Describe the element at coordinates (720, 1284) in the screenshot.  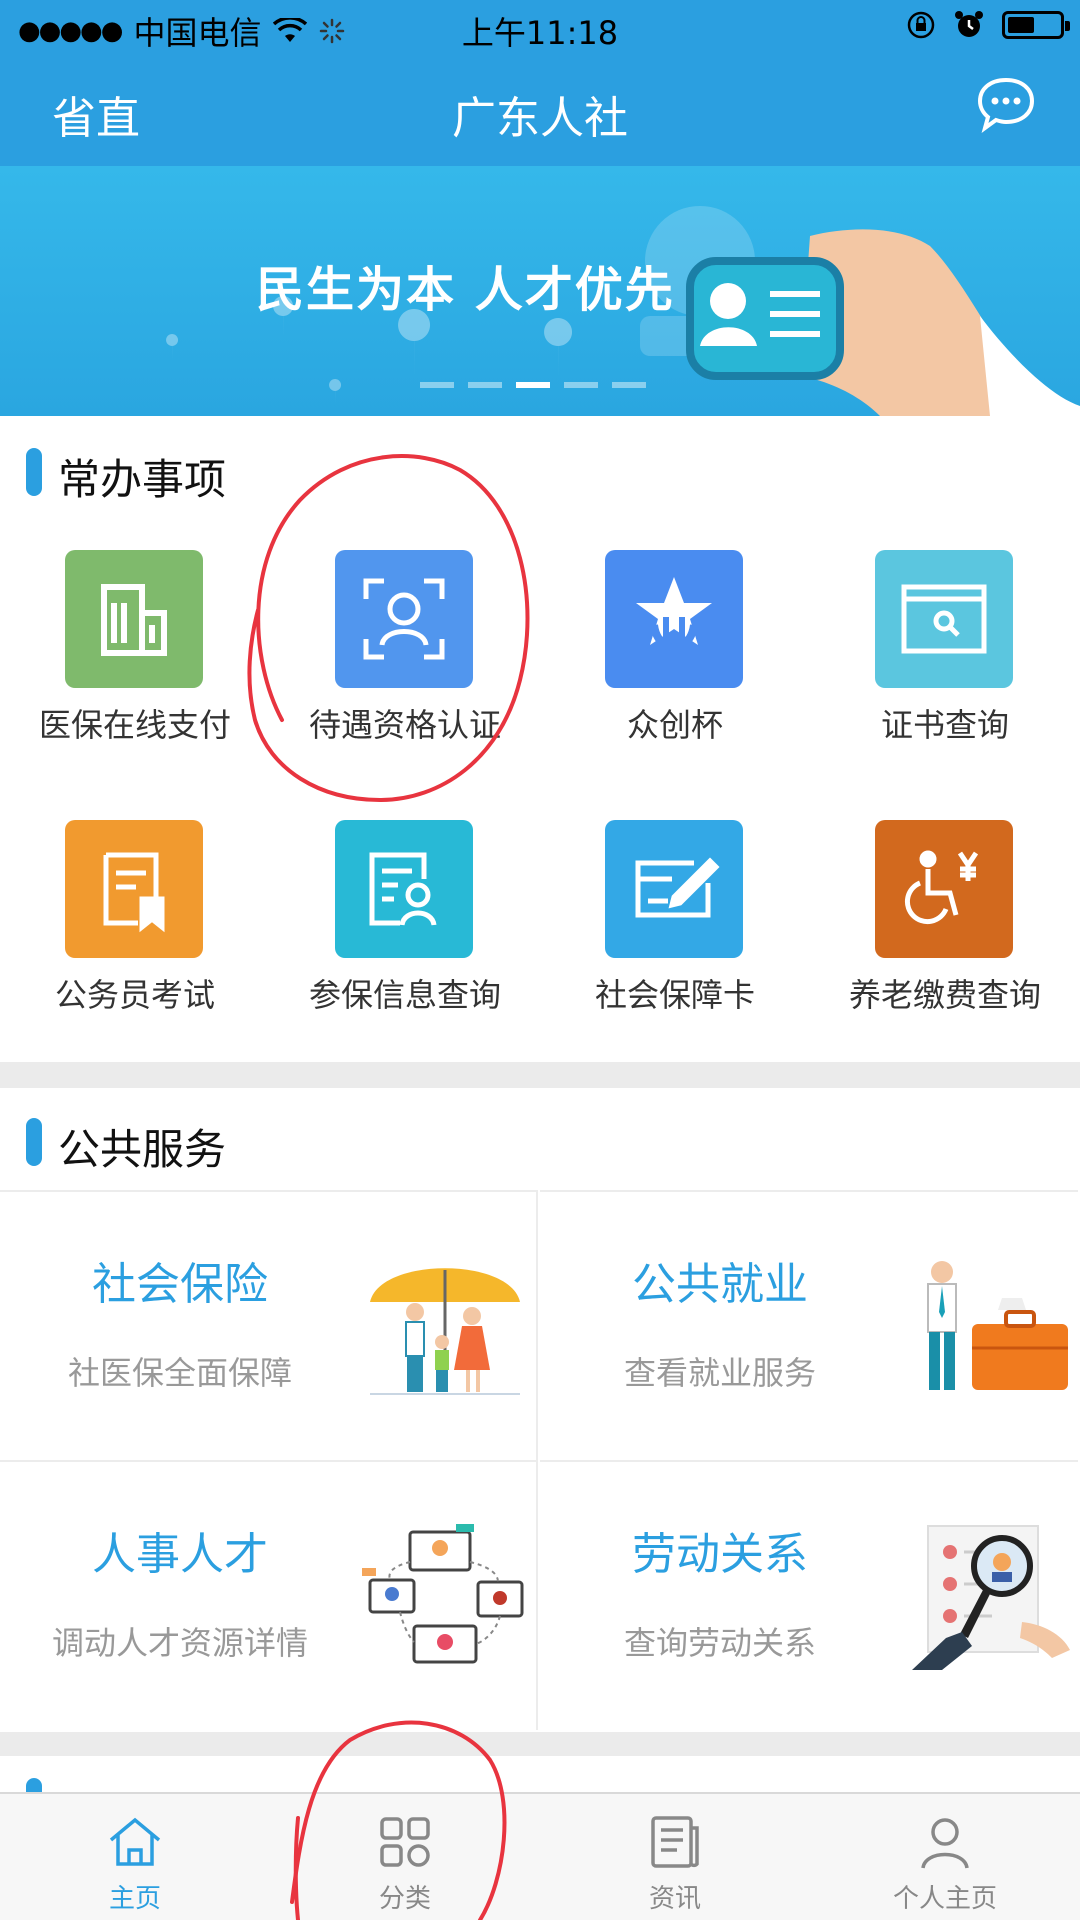
I see `card-title: 公共就业` at that location.